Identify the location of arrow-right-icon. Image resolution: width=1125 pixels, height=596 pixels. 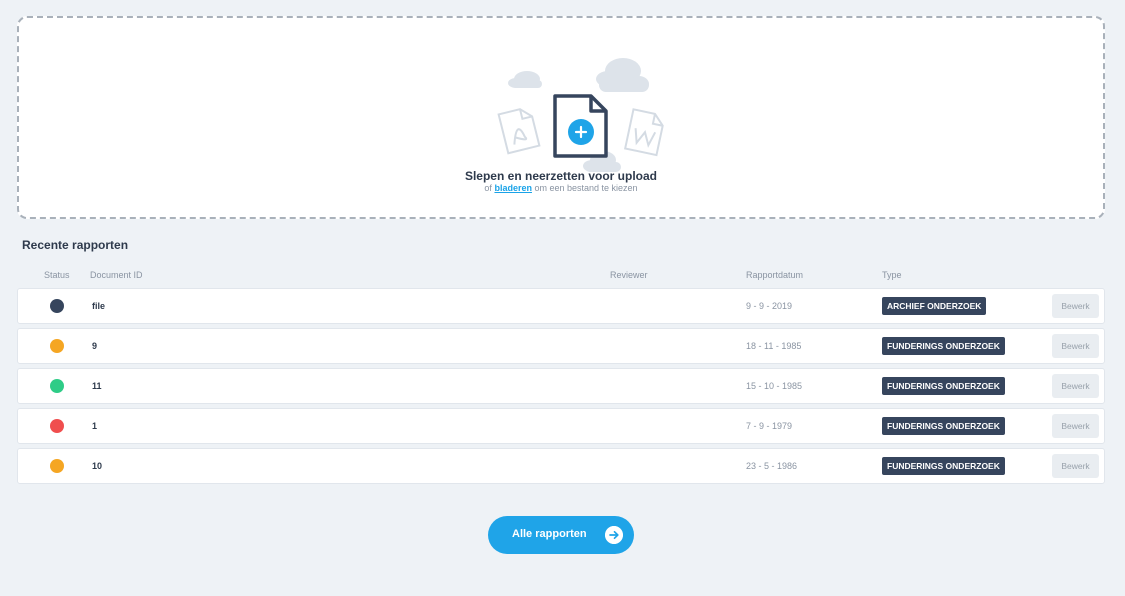
(614, 535).